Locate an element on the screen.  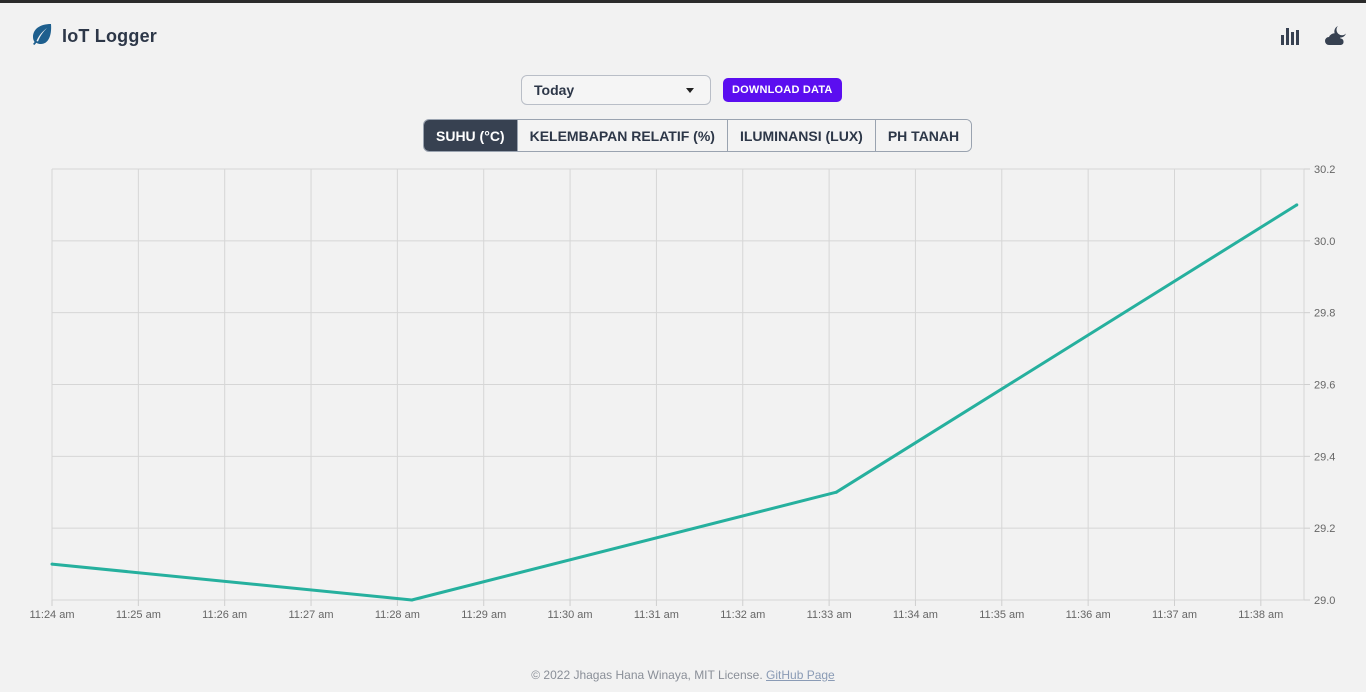
x-tick-label: 11:24 am is located at coordinates (51, 615).